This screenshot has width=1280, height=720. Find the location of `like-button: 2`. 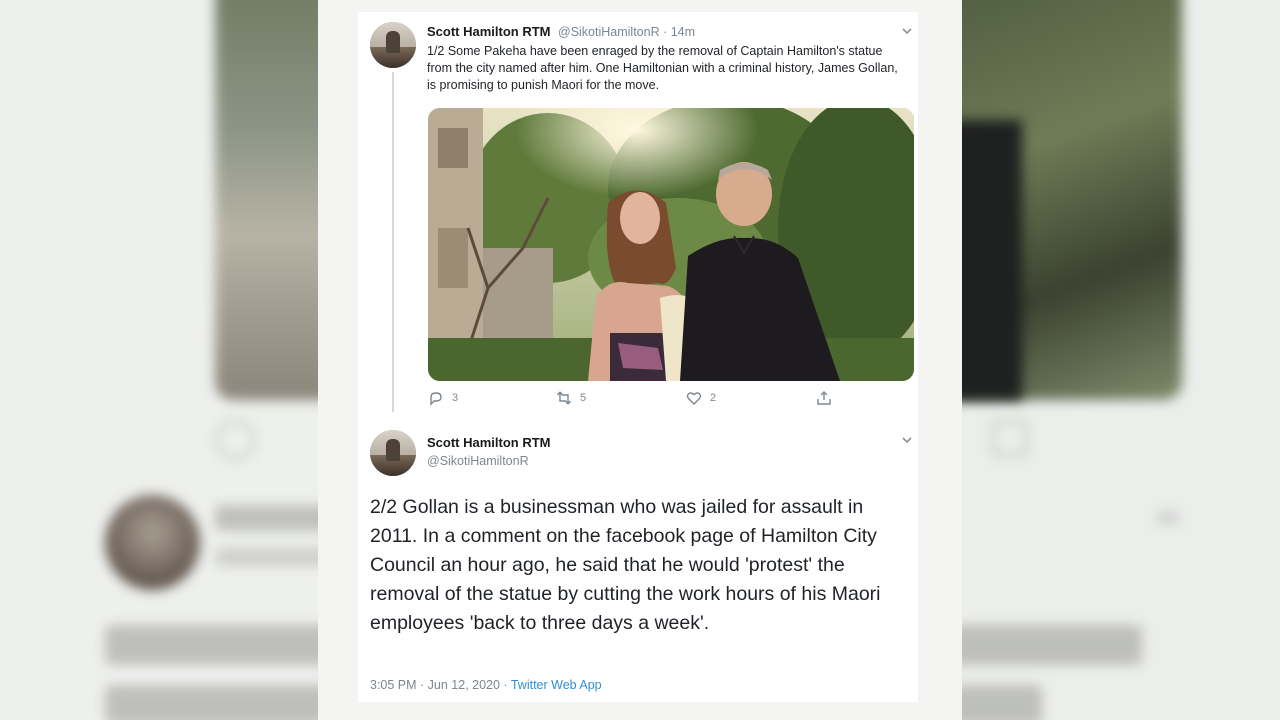

like-button: 2 is located at coordinates (701, 398).